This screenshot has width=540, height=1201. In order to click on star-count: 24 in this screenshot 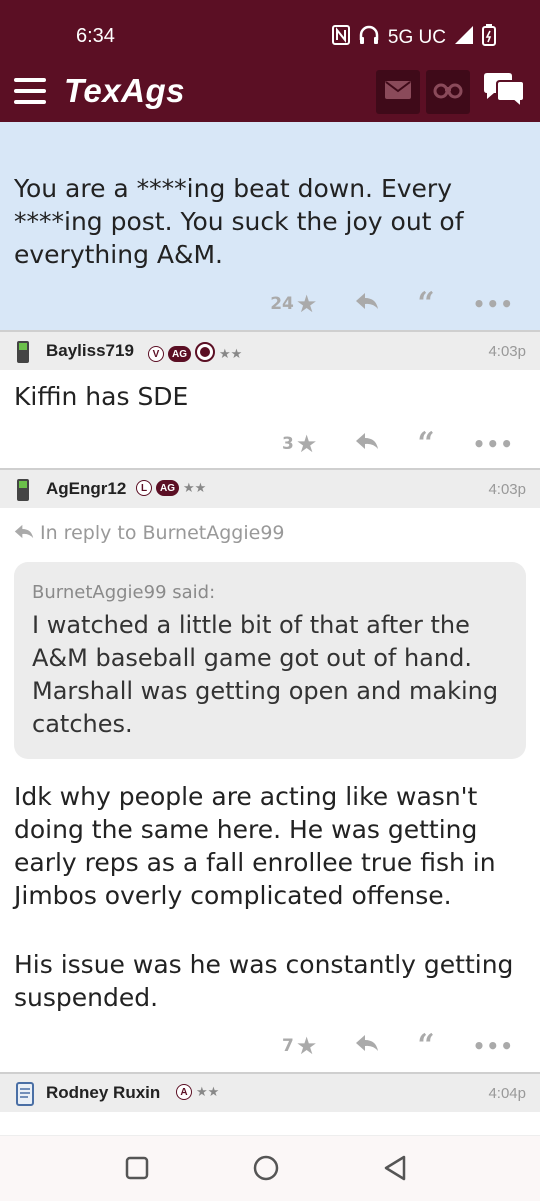, I will do `click(282, 303)`.